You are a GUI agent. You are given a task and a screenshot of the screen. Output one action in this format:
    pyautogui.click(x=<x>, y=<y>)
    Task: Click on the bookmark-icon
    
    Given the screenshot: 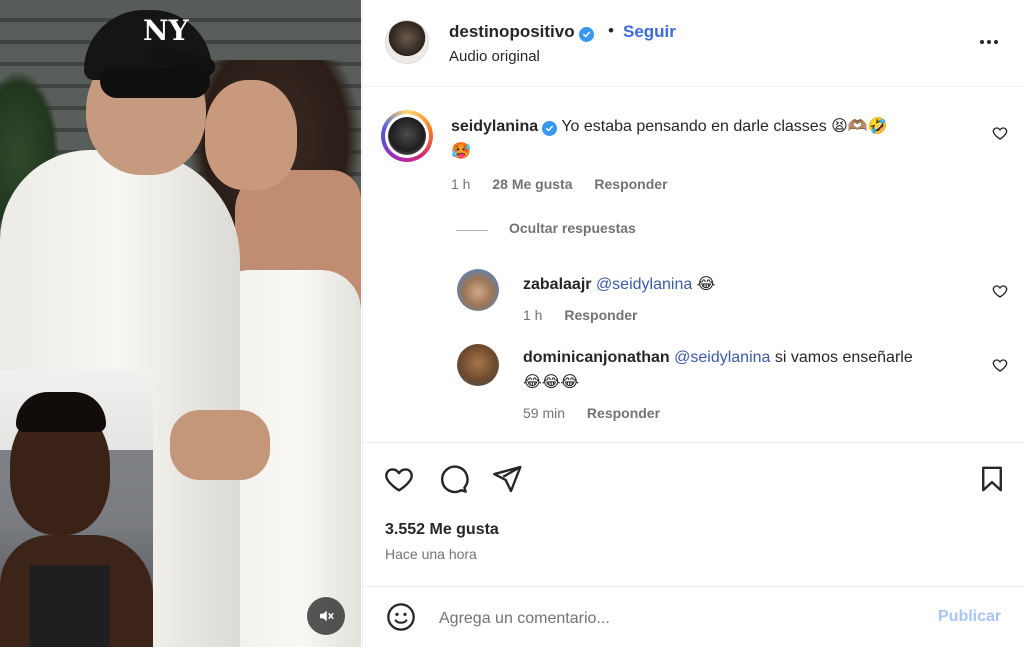 What is the action you would take?
    pyautogui.click(x=992, y=479)
    